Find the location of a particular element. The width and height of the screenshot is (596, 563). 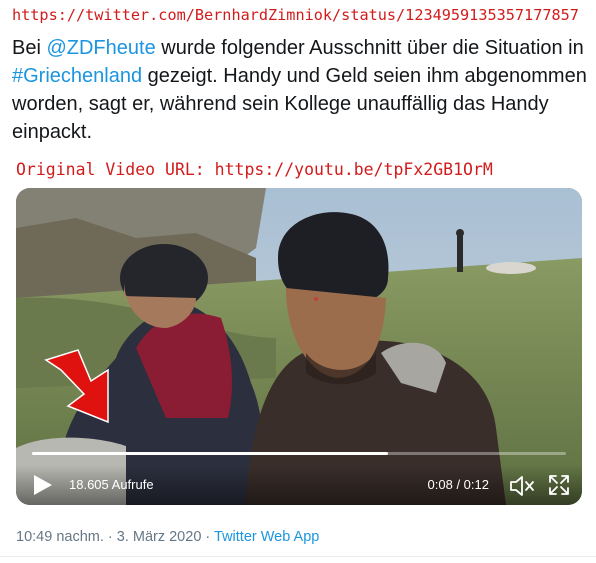

play-icon is located at coordinates (43, 485).